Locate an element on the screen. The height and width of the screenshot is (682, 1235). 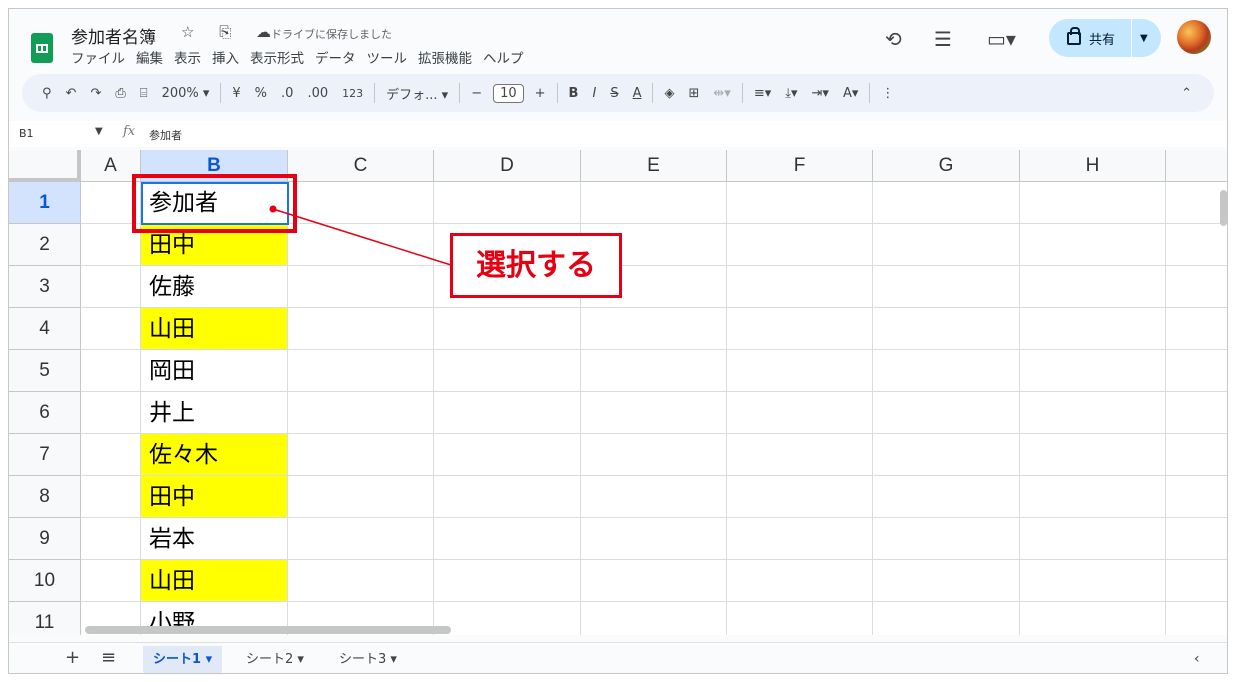
annotation-arrow is located at coordinates (360, 235).